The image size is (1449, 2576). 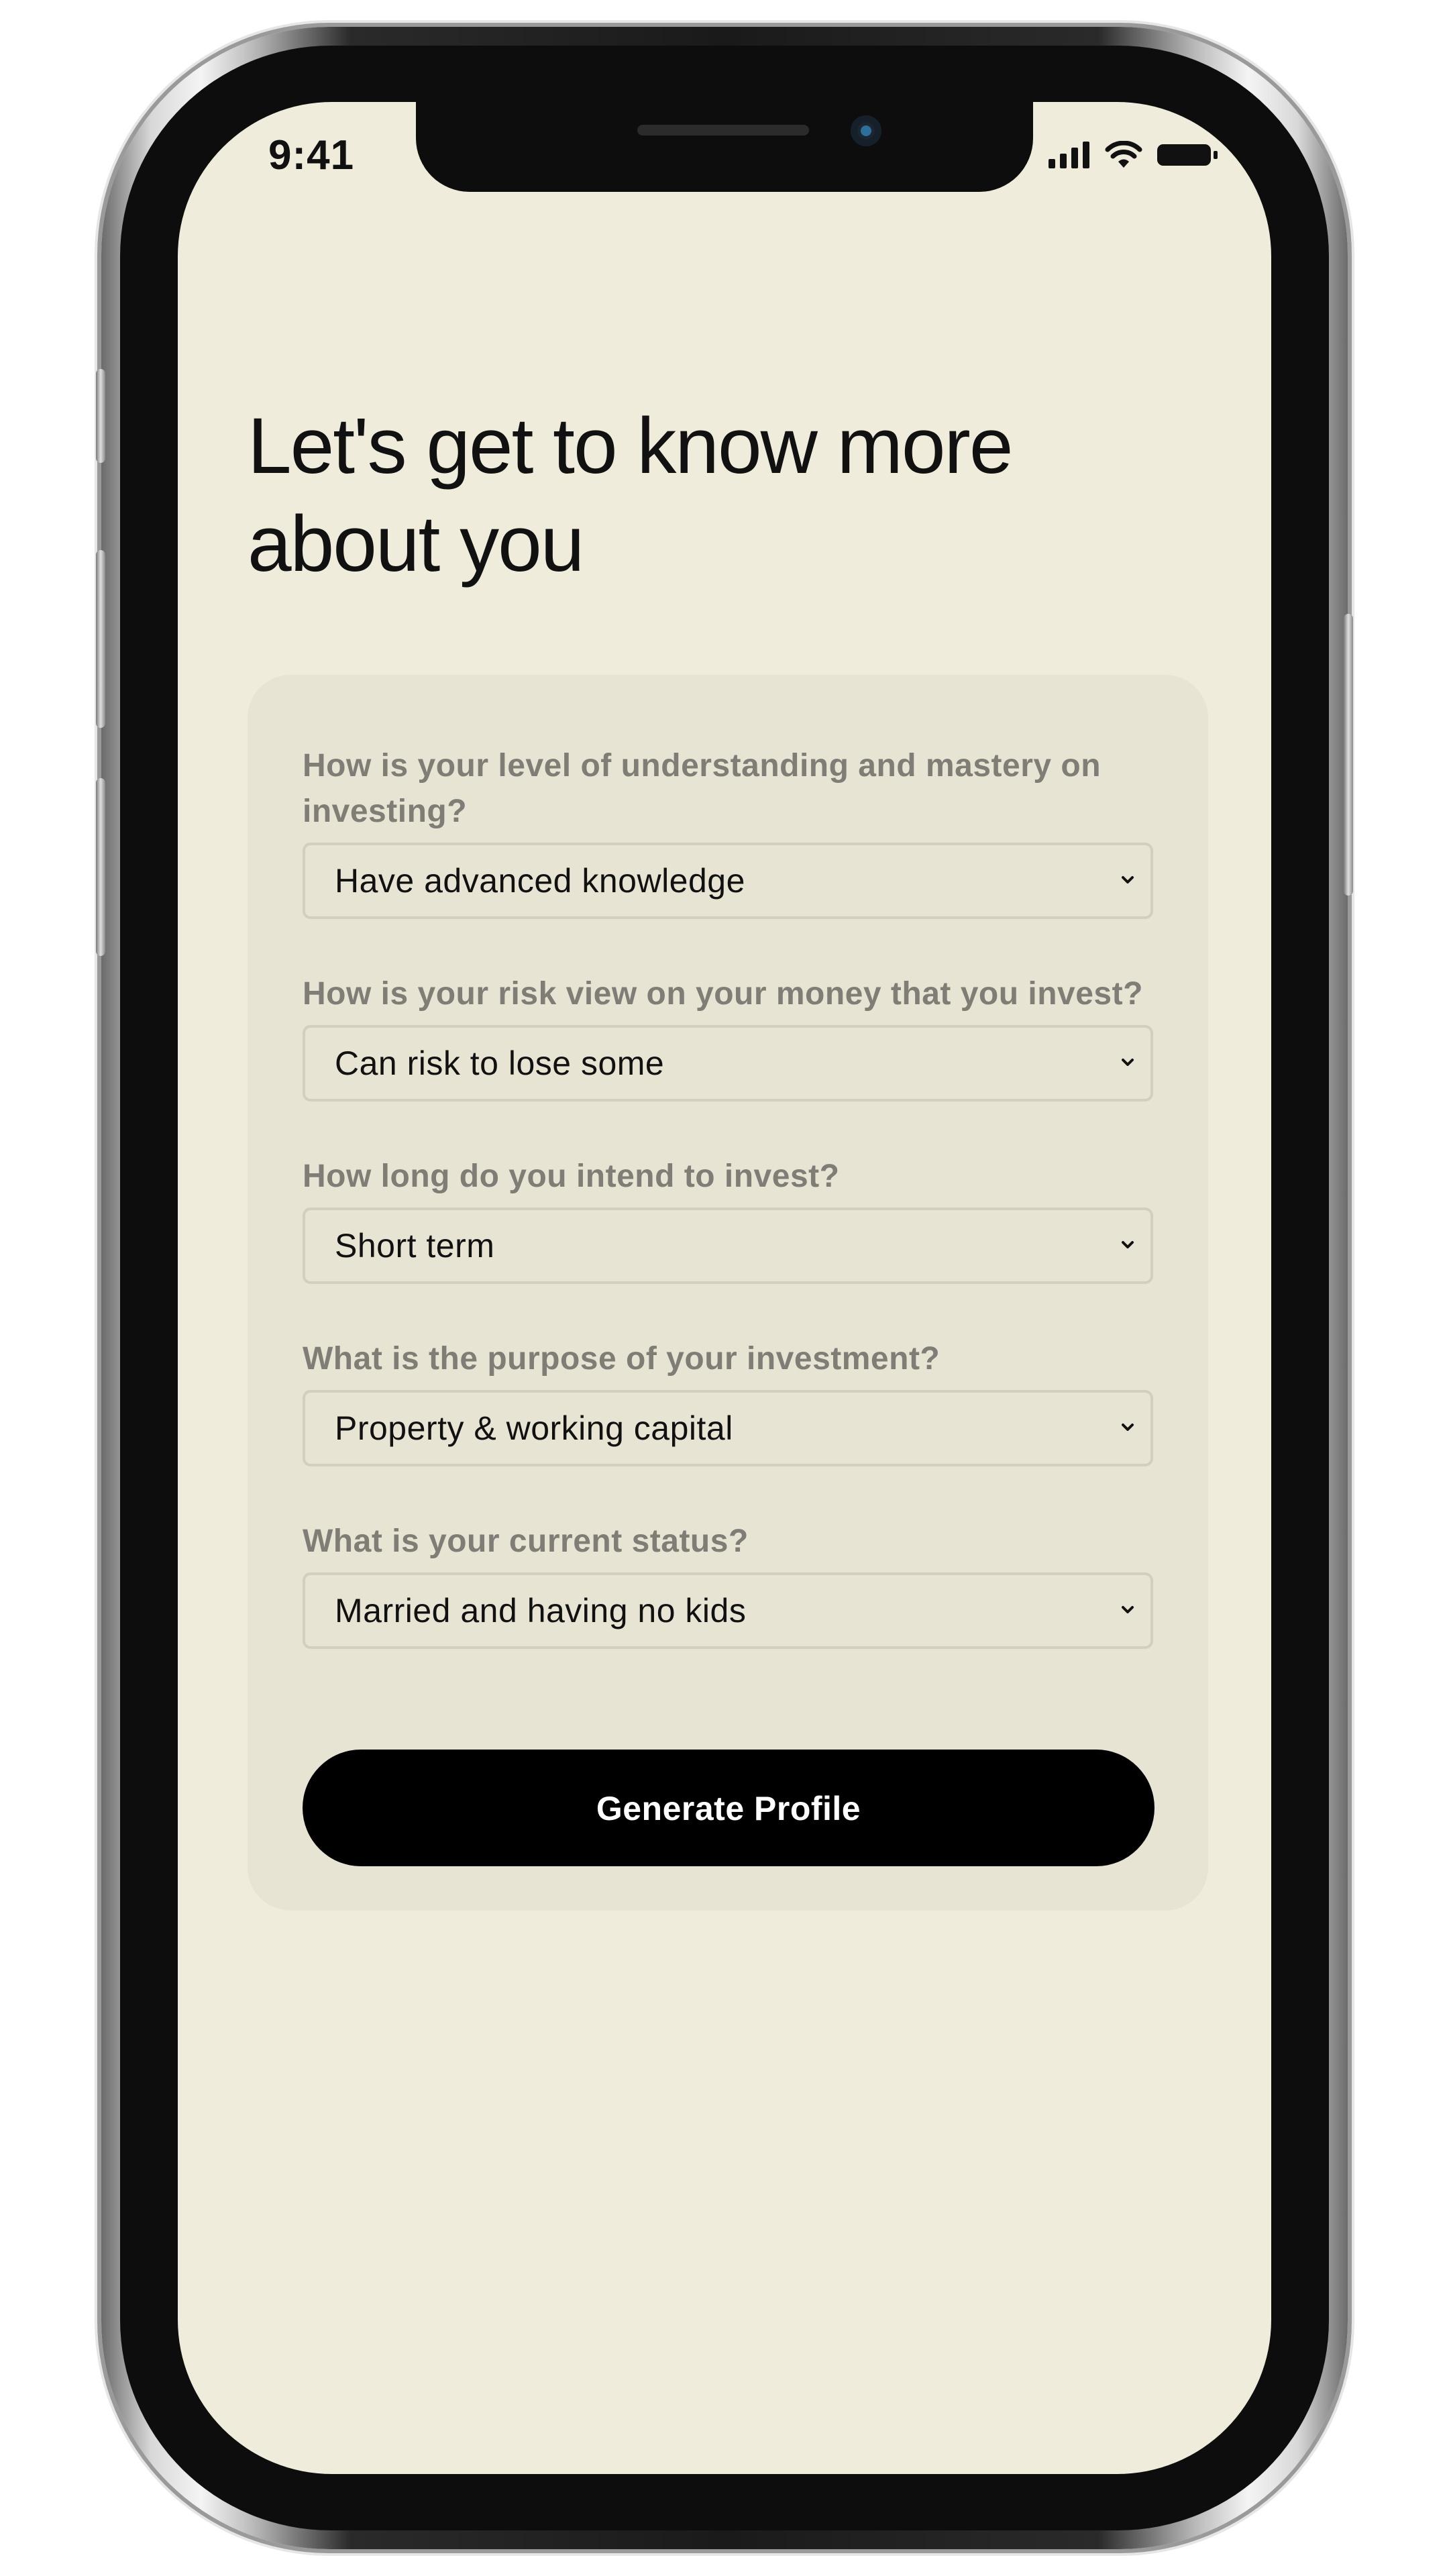 I want to click on question-label-purpose: What is the purpose of your investment?, so click(x=622, y=1359).